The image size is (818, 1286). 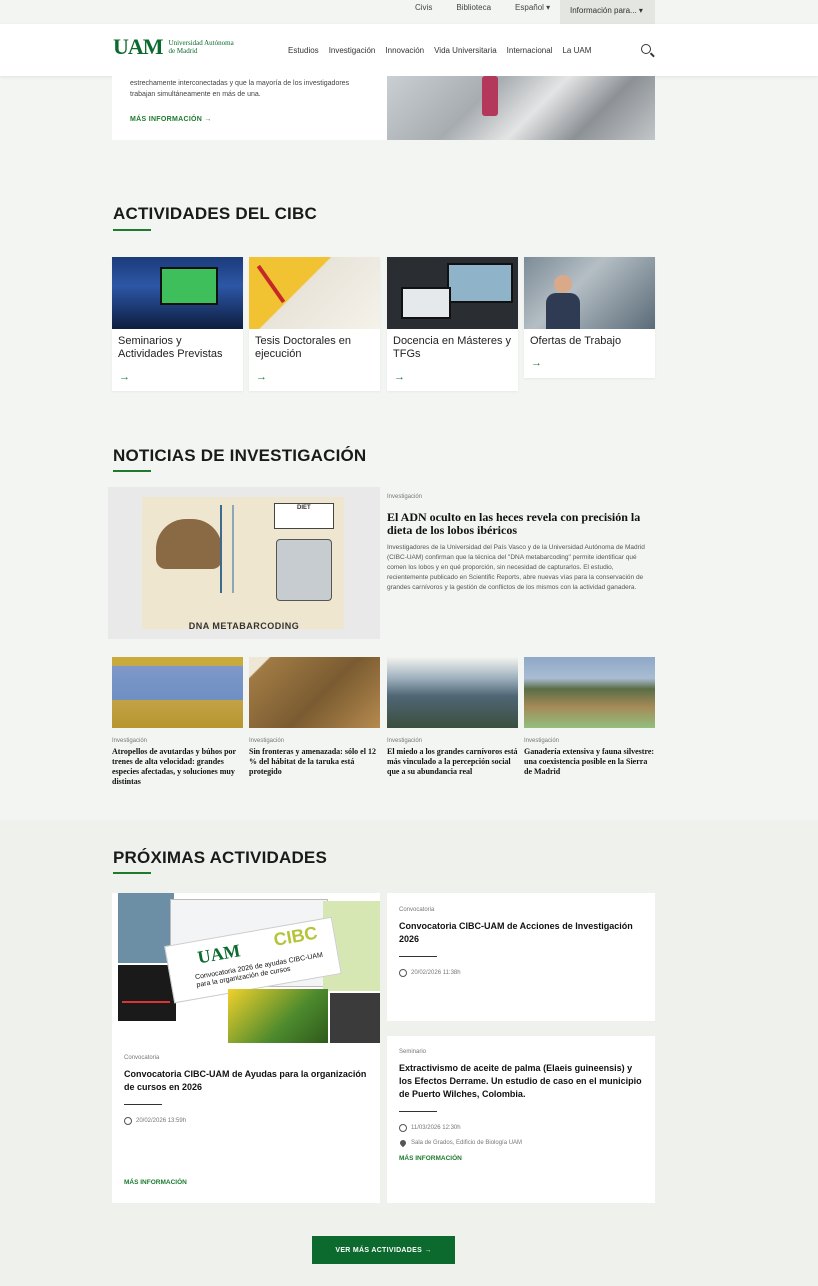 I want to click on activity-card-seminarios: Seminarios y Actividades Previstas →, so click(x=177, y=324).